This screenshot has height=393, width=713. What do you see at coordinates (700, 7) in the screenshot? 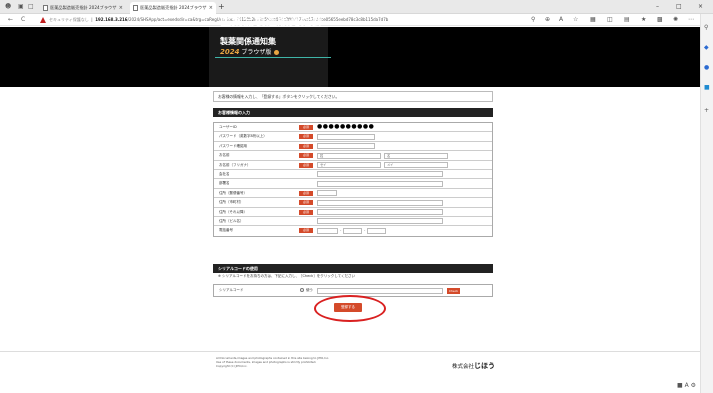
I see `close-window-button: ×` at bounding box center [700, 7].